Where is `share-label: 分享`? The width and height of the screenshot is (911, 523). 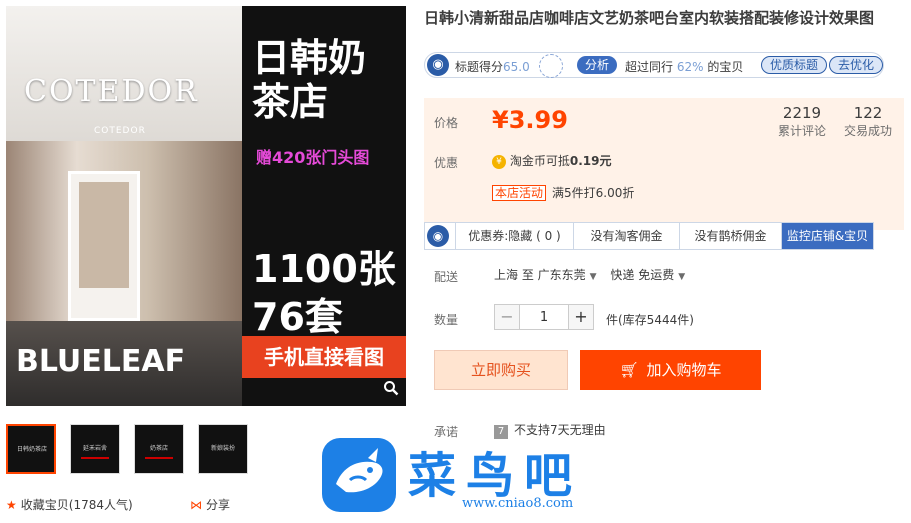 share-label: 分享 is located at coordinates (218, 505).